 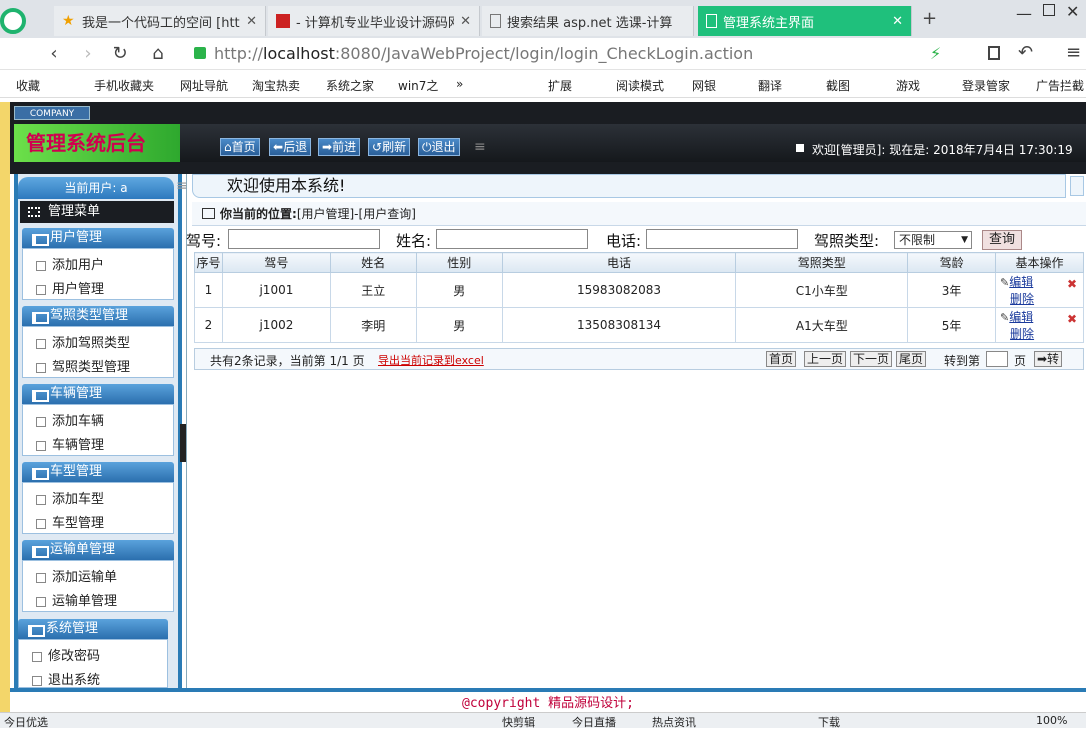 What do you see at coordinates (935, 53) in the screenshot?
I see `lightning-icon: ⚡` at bounding box center [935, 53].